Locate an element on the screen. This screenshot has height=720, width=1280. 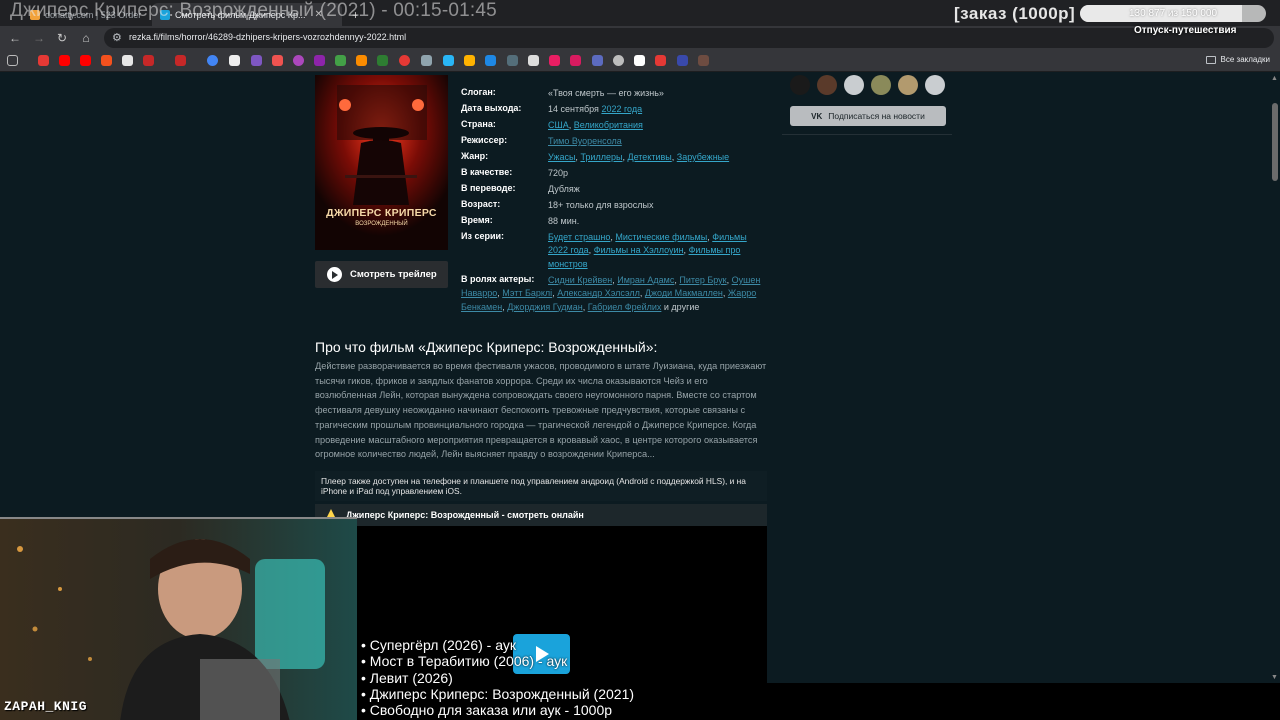
age-label: Возраст: is located at coordinates (481, 204).